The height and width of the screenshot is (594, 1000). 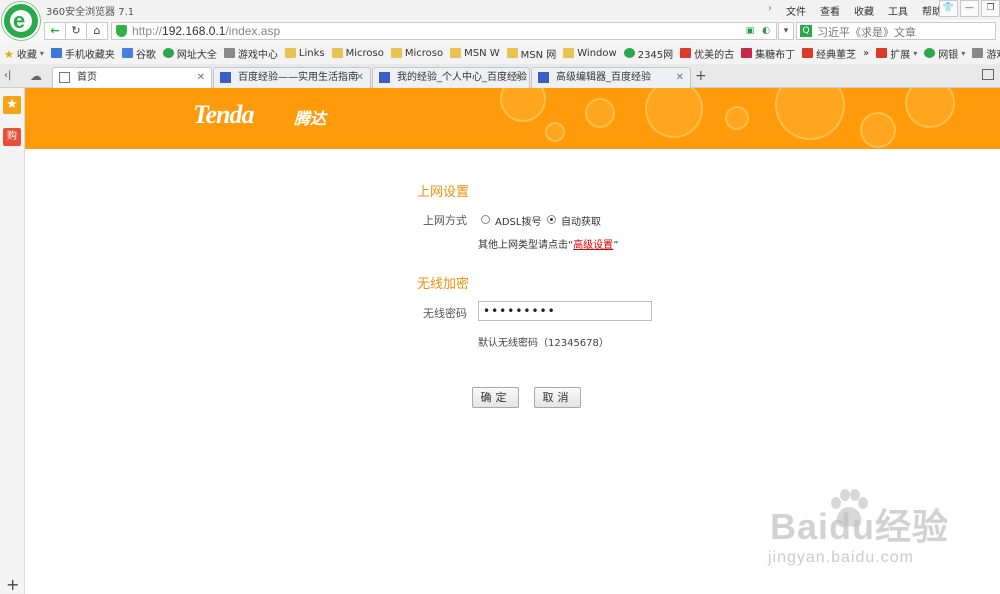 I want to click on window-controls: 👕 — ❐, so click(x=968, y=8).